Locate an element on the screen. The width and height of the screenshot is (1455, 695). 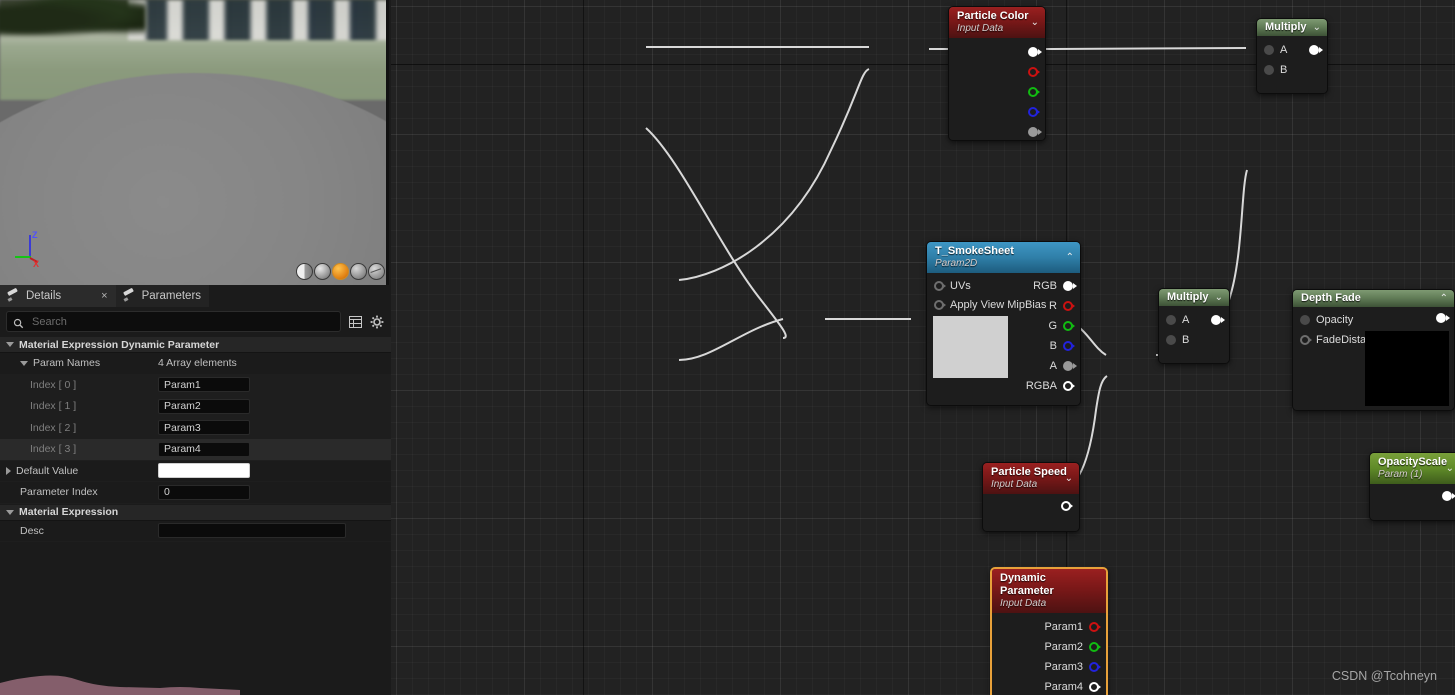
section-header-material-expression: Material Expression is located at coordinates (195, 512).